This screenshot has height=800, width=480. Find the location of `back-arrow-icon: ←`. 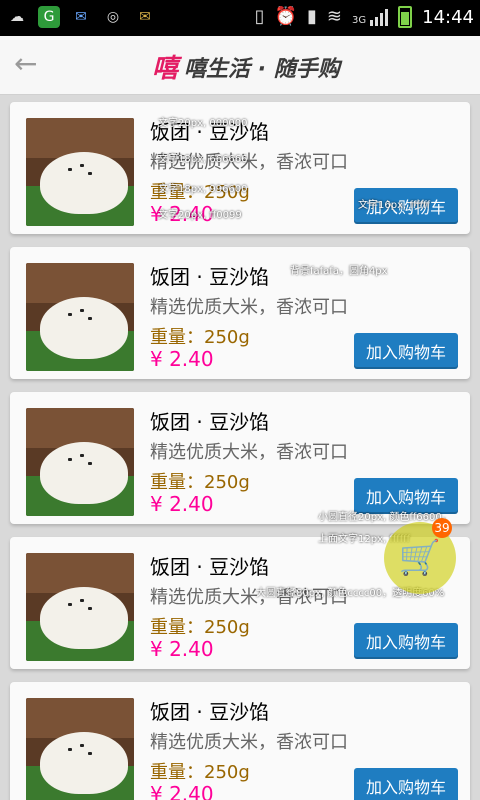

back-arrow-icon: ← is located at coordinates (29, 65).